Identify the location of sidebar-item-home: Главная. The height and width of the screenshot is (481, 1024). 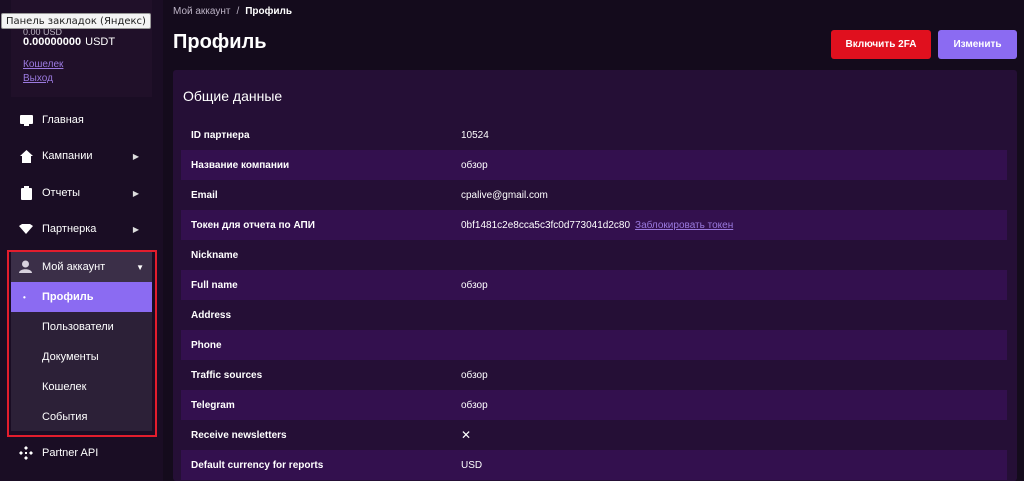
(81, 120).